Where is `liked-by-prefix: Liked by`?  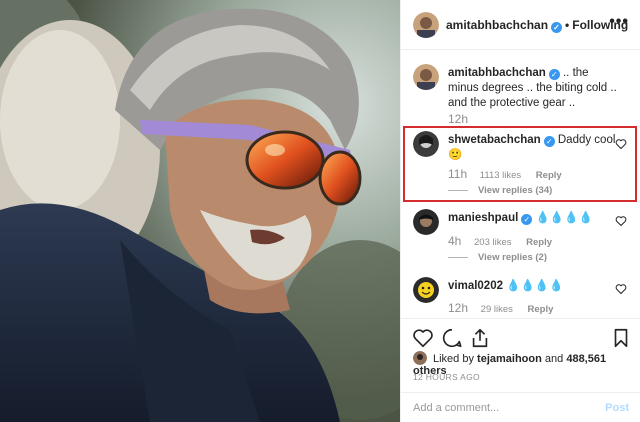 liked-by-prefix: Liked by is located at coordinates (453, 359).